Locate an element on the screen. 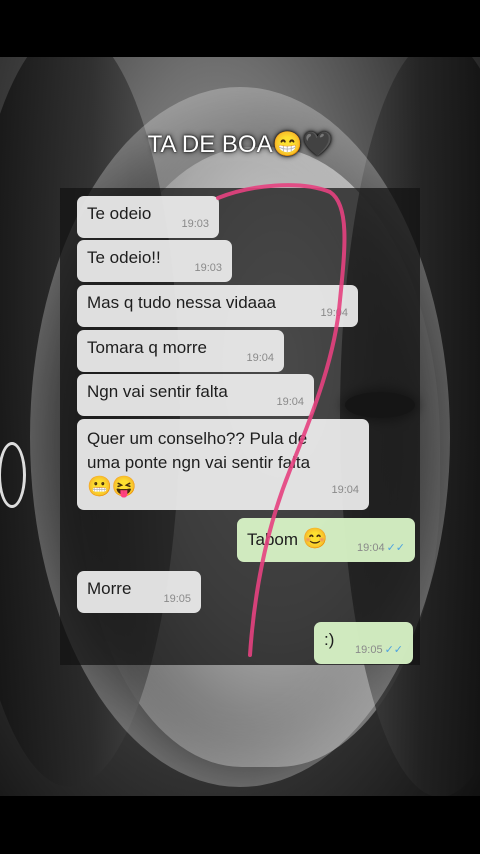 The height and width of the screenshot is (854, 480). message-bubble: Mas q tudo nessa vidaaa 19:04 is located at coordinates (217, 306).